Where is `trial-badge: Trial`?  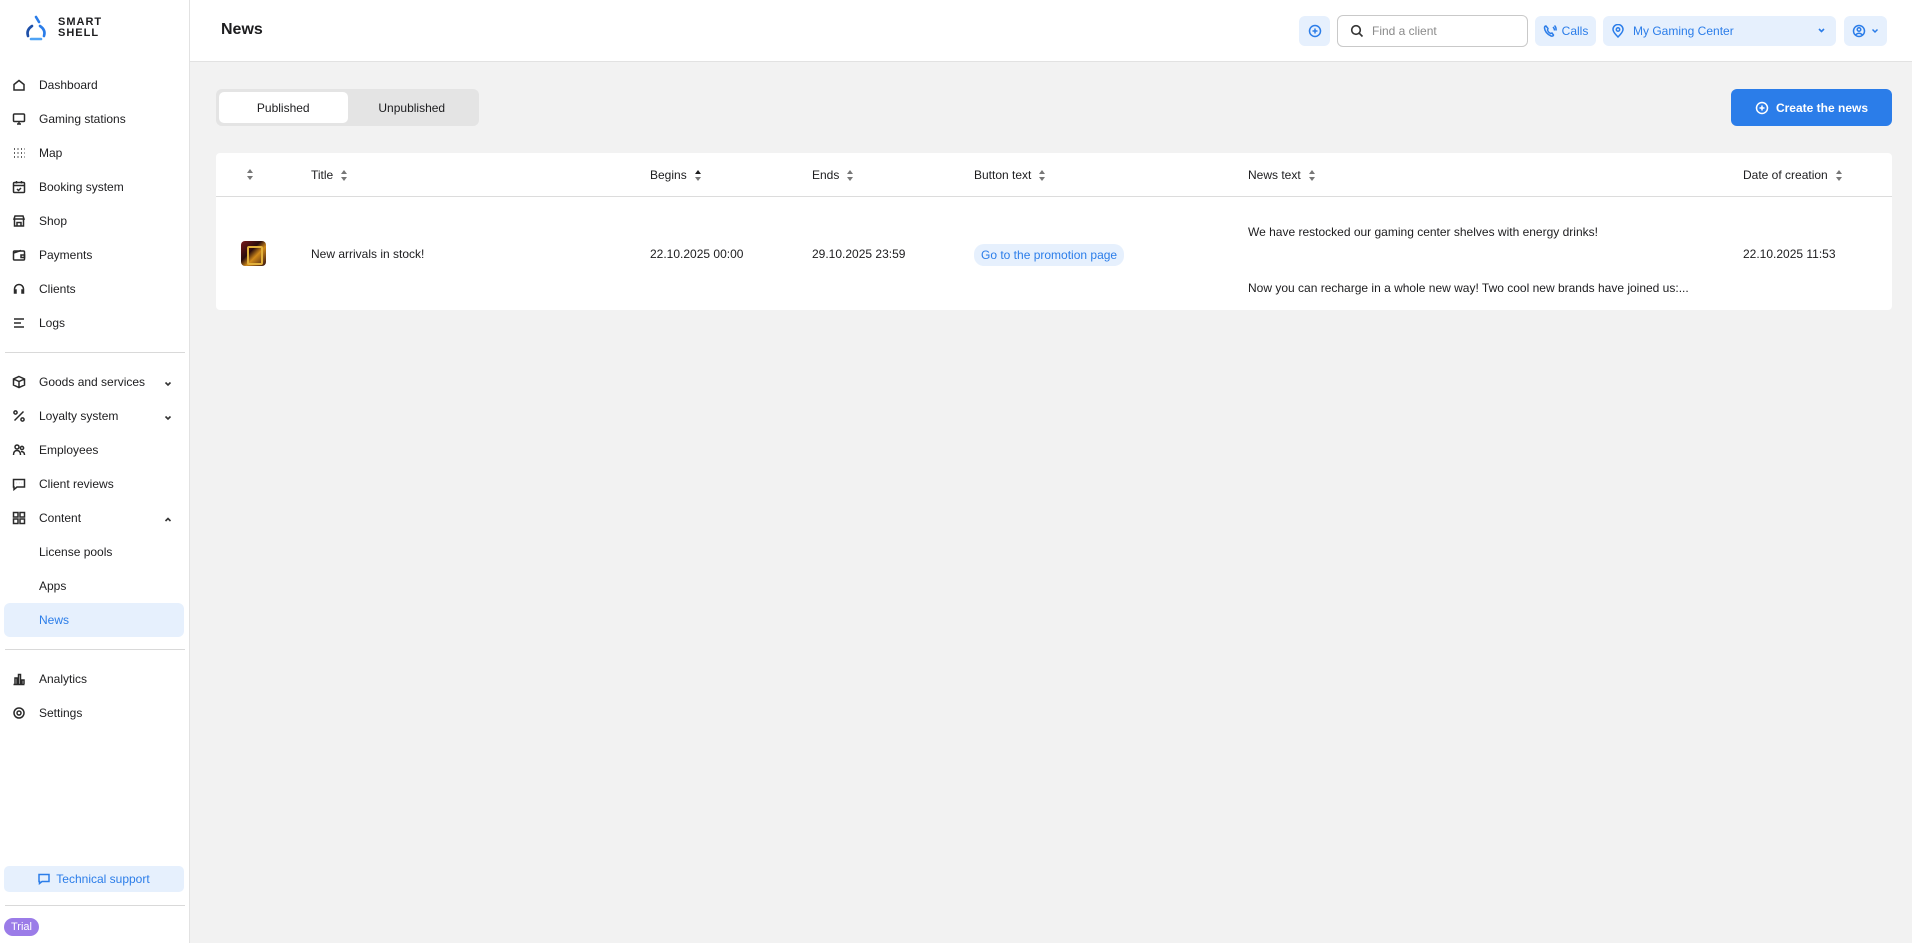 trial-badge: Trial is located at coordinates (21, 927).